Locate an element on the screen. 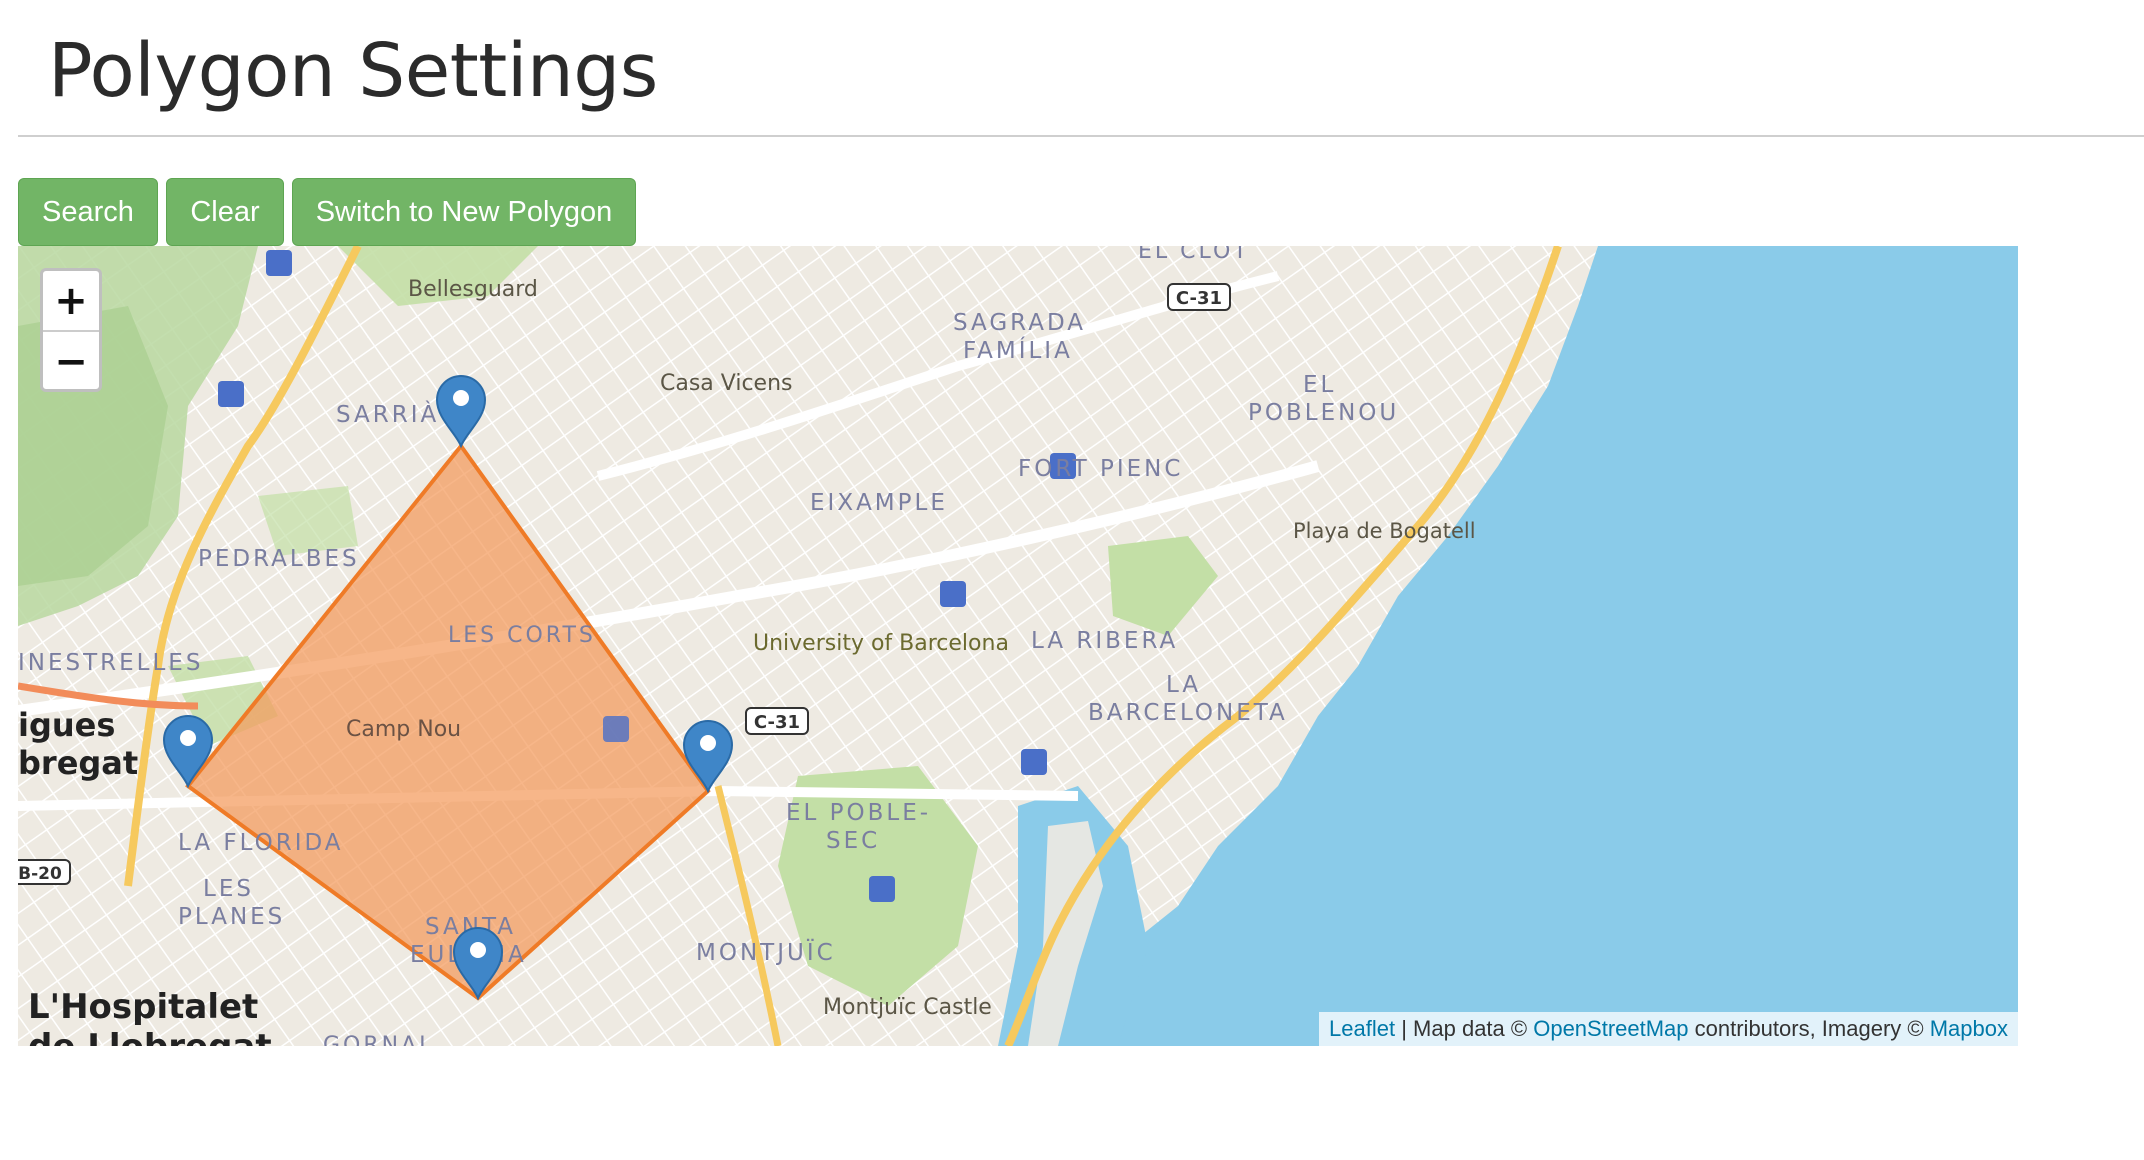 Image resolution: width=2144 pixels, height=1160 pixels. title-divider is located at coordinates (1081, 136).